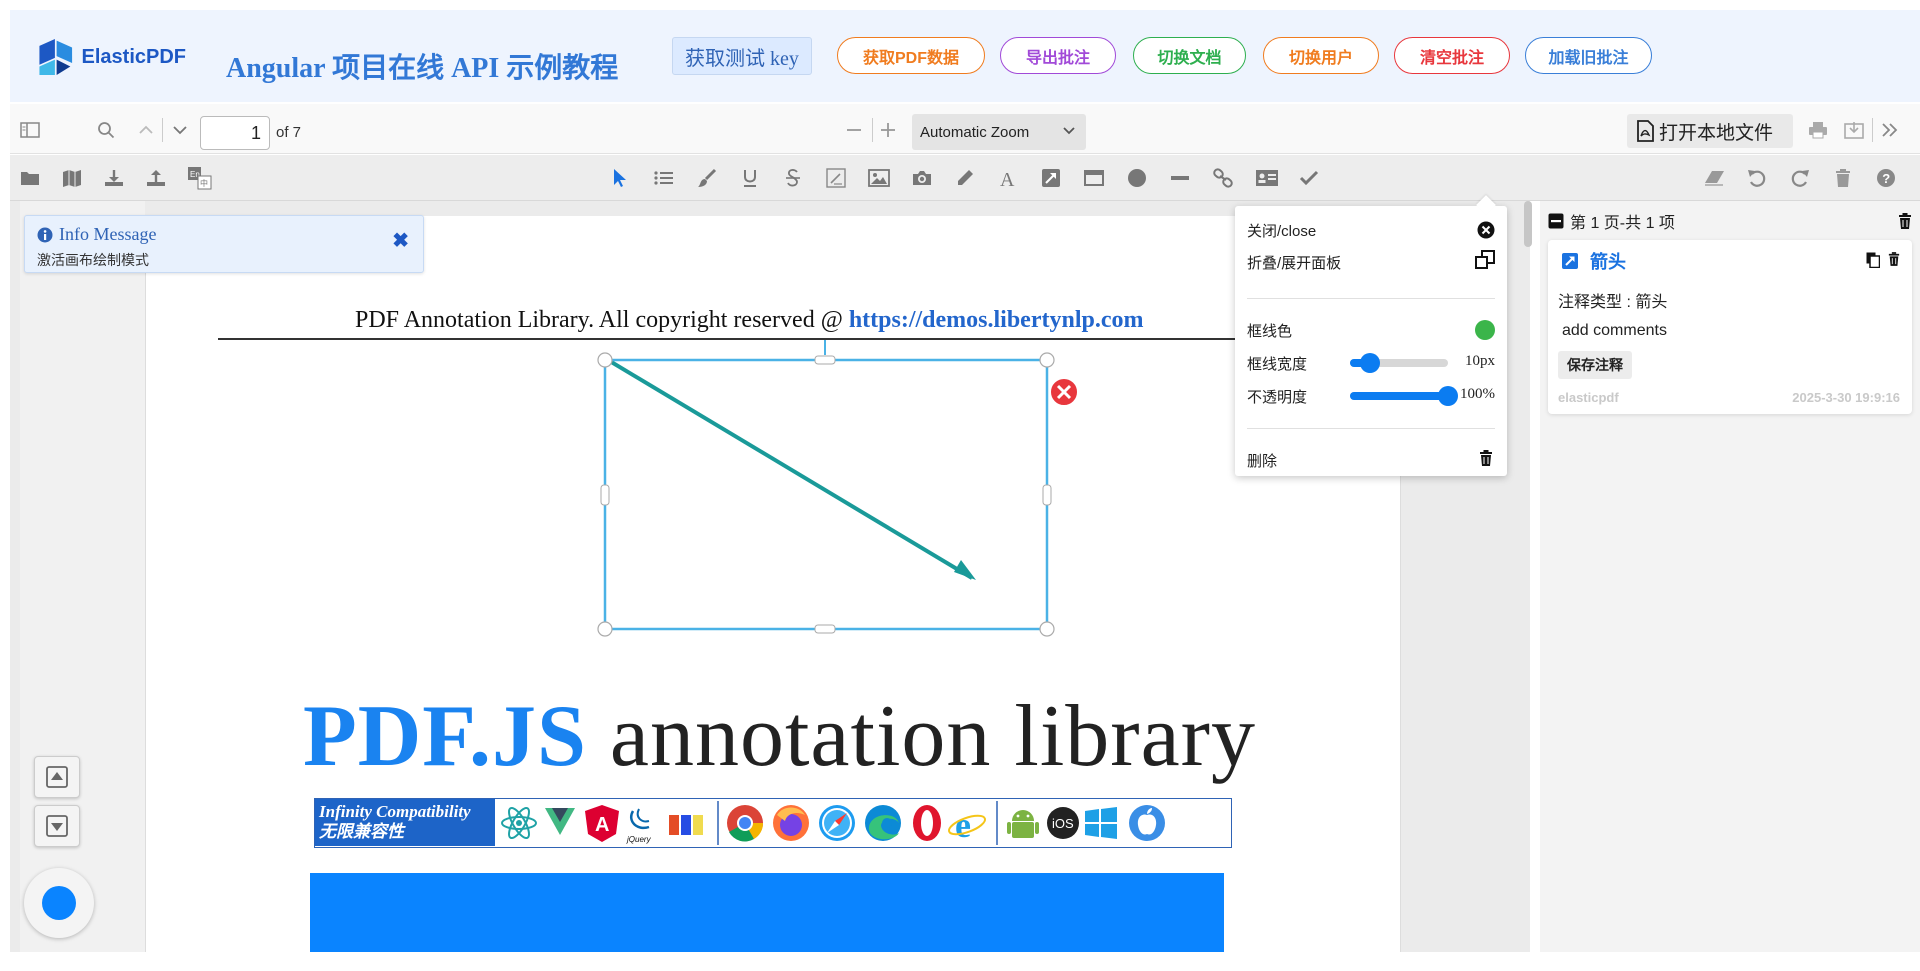  I want to click on ie-icon: e, so click(967, 825).